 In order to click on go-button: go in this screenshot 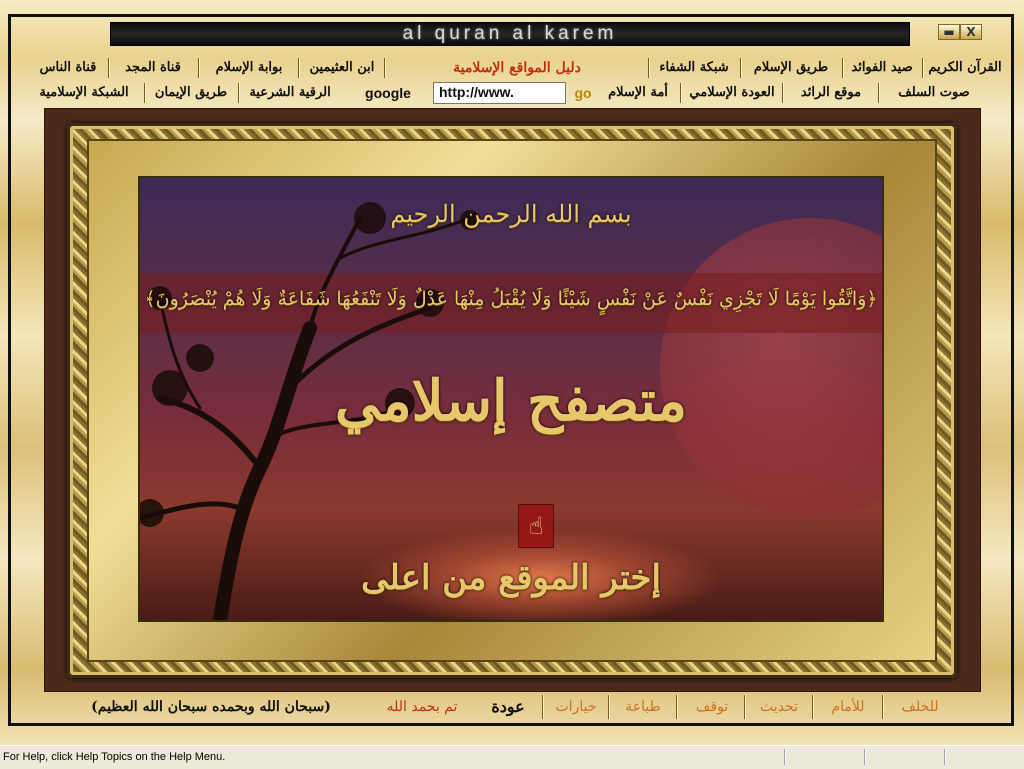, I will do `click(583, 93)`.